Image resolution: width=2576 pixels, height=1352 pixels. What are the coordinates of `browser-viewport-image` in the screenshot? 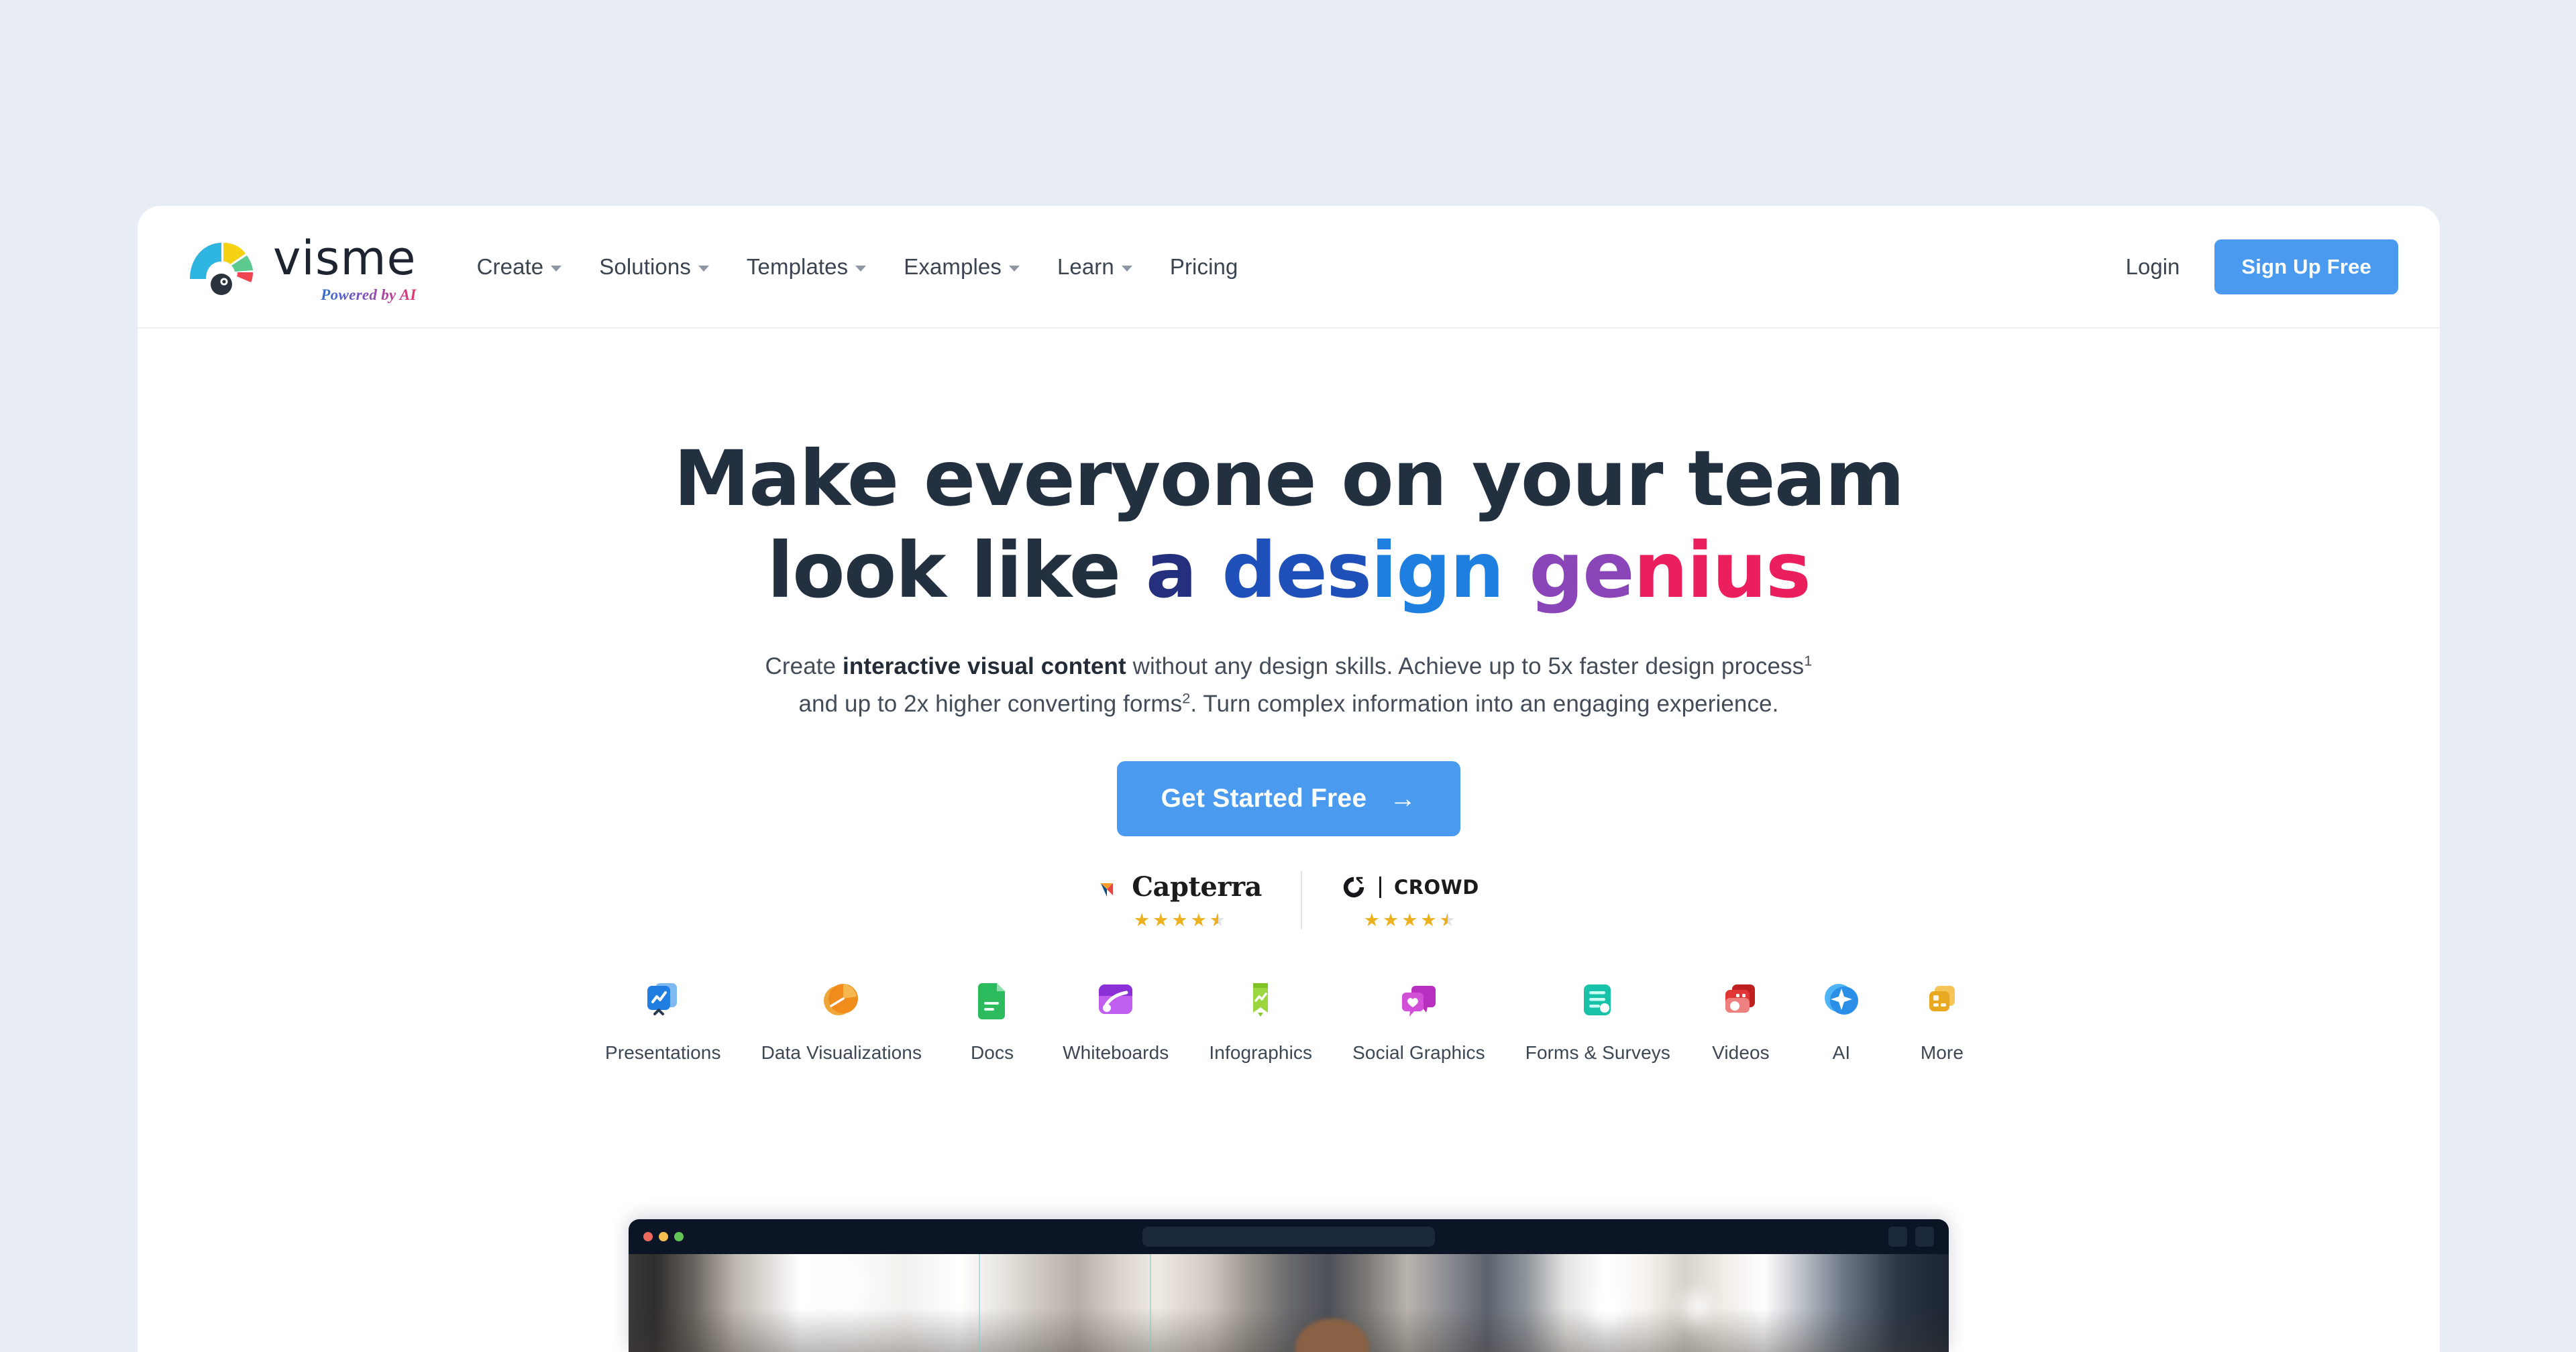 It's located at (1289, 1303).